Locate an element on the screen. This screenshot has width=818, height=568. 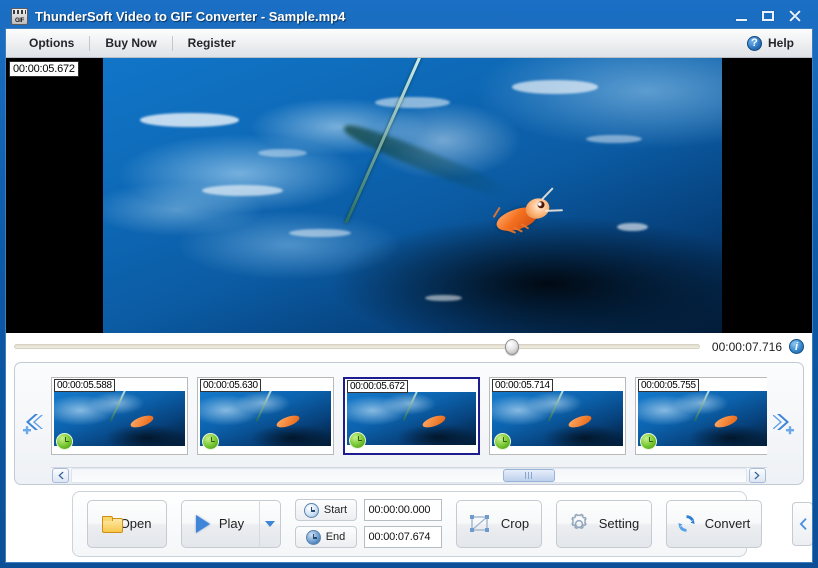
gear-icon is located at coordinates (579, 524).